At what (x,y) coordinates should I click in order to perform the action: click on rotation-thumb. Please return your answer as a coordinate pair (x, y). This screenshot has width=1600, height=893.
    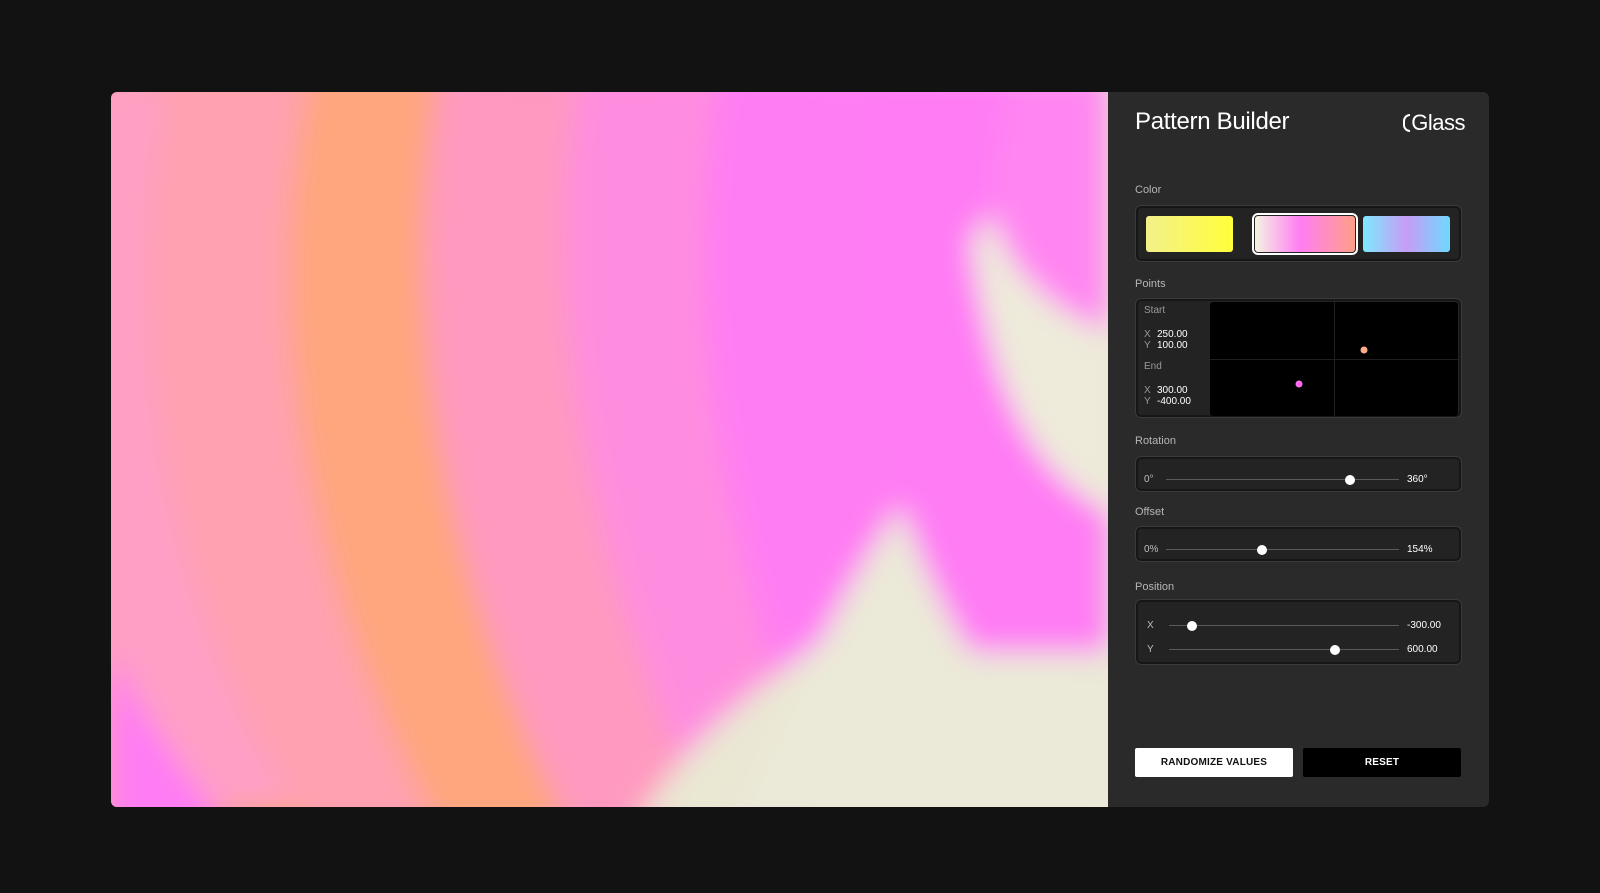
    Looking at the image, I should click on (1350, 479).